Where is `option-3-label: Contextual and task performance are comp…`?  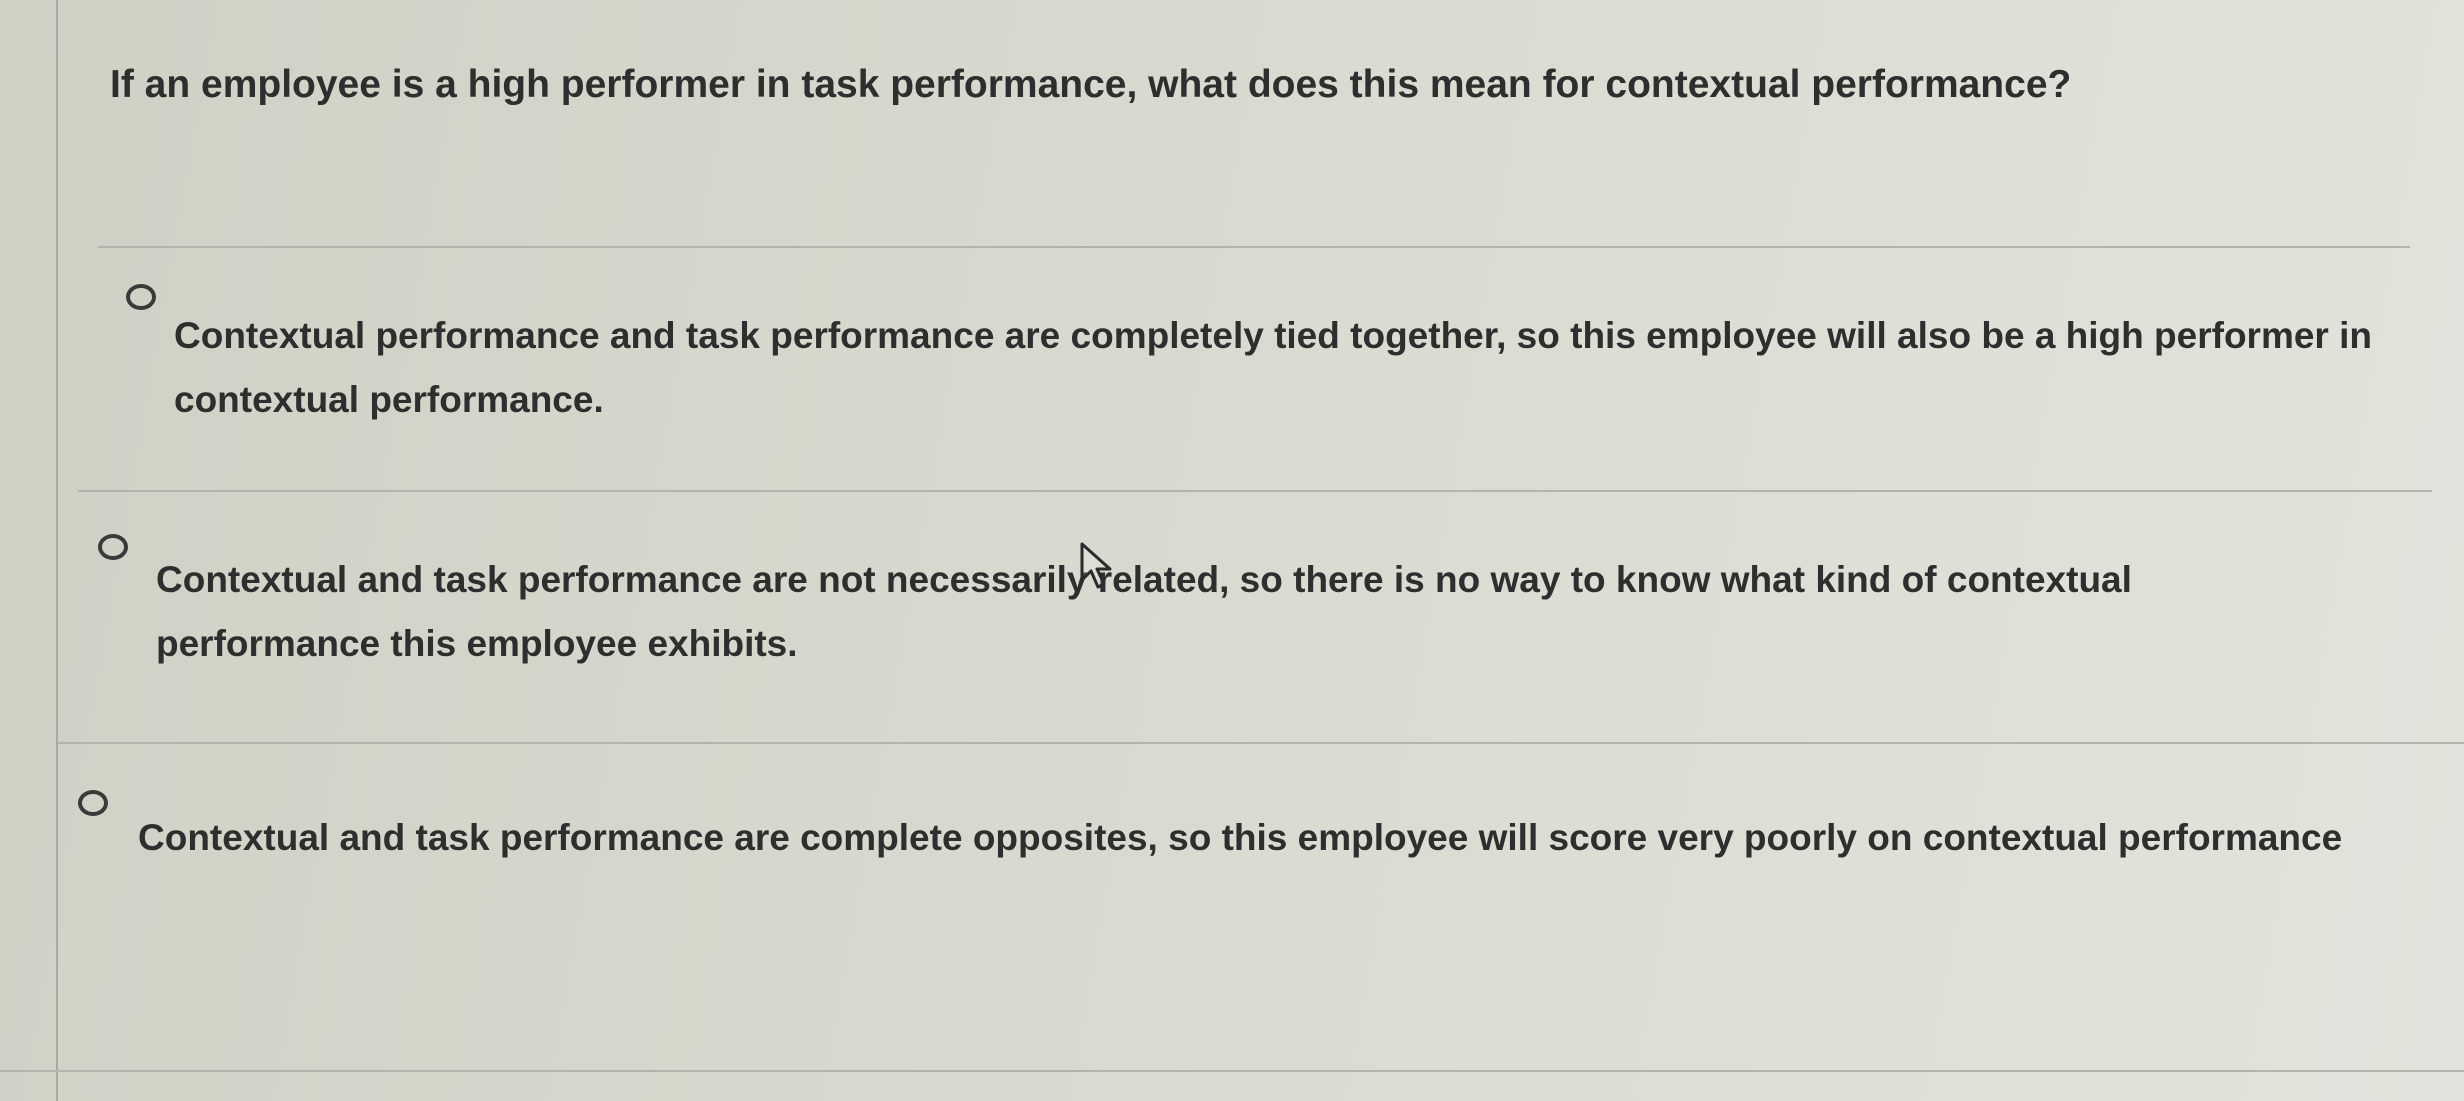 option-3-label: Contextual and task performance are comp… is located at coordinates (1298, 838).